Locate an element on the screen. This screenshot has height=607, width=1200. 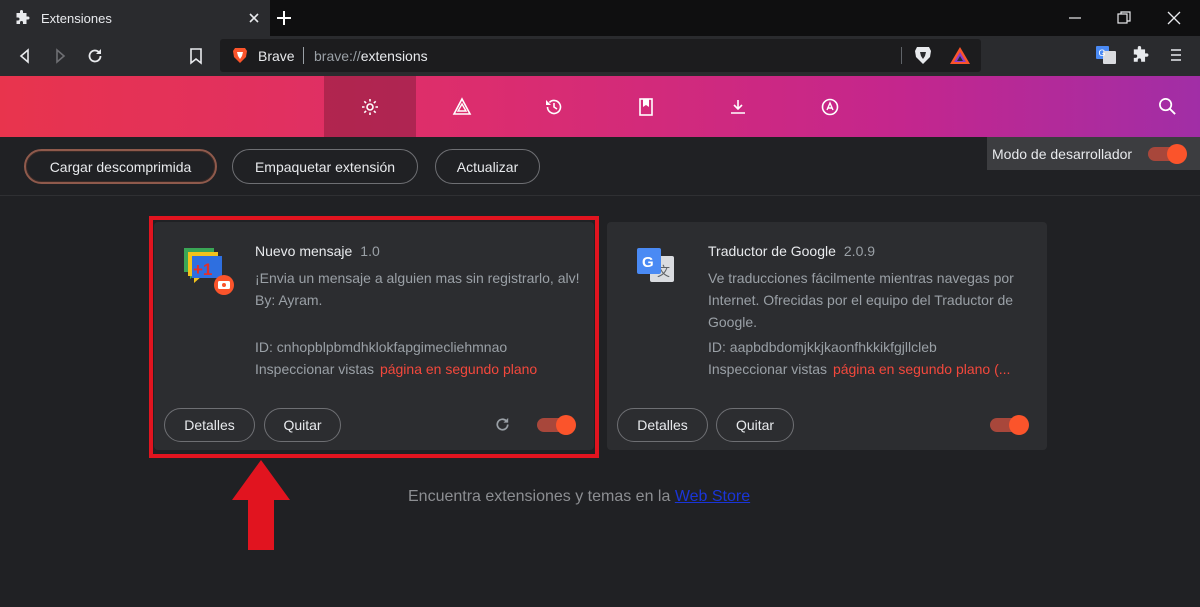
browser-toolbar: Brave brave://extensions G is located at coordinates (600, 56).